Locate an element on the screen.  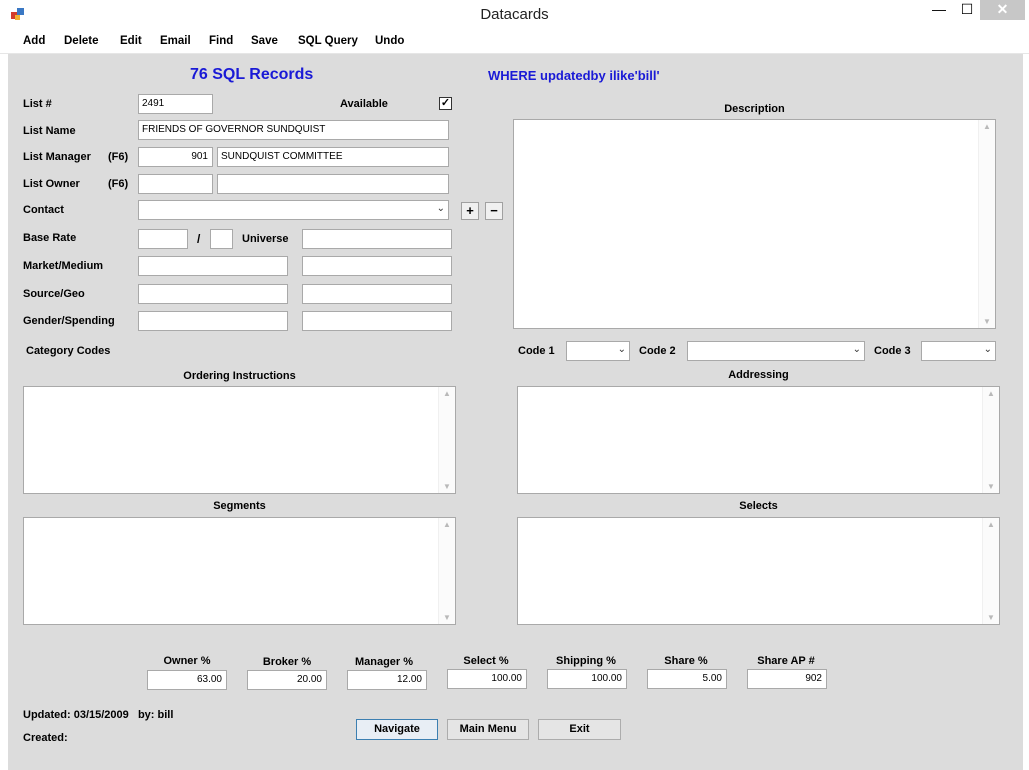
ordering-instructions-textarea: ▲ ▼ is located at coordinates (239, 440).